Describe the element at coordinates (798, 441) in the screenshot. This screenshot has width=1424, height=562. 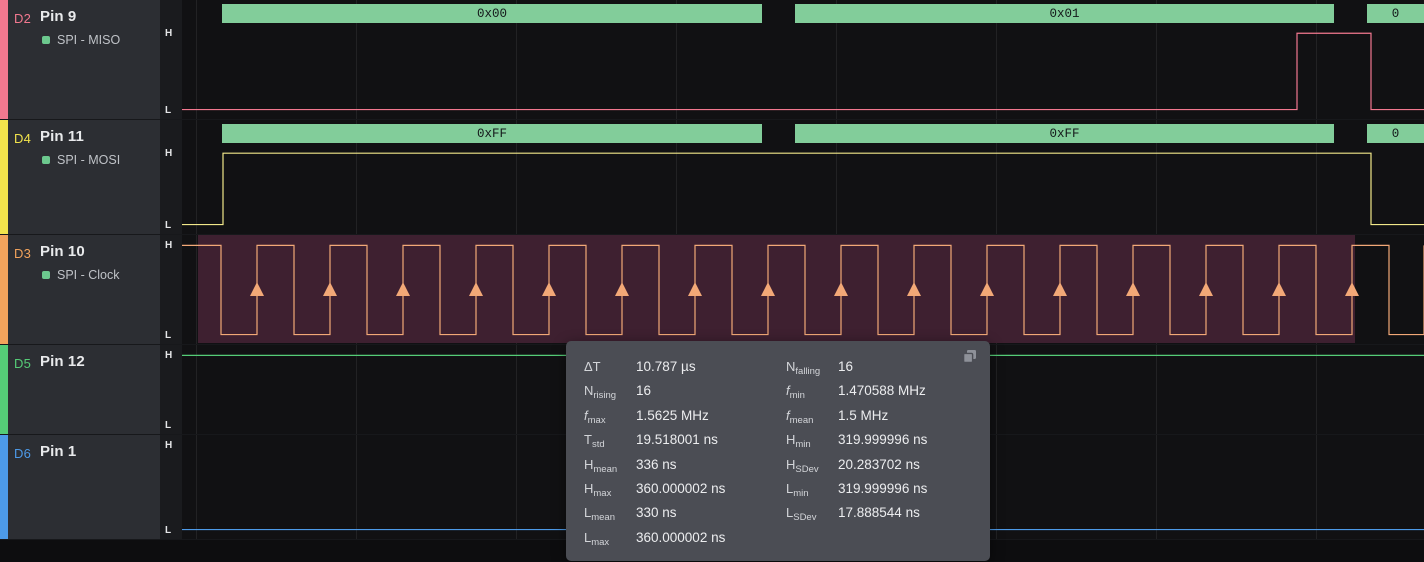
I see `measurement-key: Hmin` at that location.